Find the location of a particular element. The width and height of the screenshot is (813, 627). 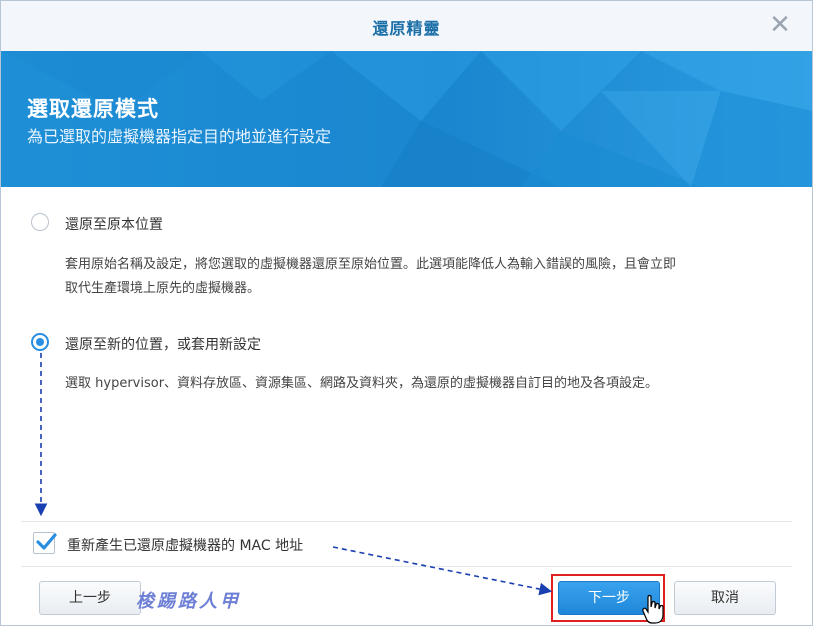

description-line: 取代生產環境上原先的虛擬機器。 is located at coordinates (163, 288).